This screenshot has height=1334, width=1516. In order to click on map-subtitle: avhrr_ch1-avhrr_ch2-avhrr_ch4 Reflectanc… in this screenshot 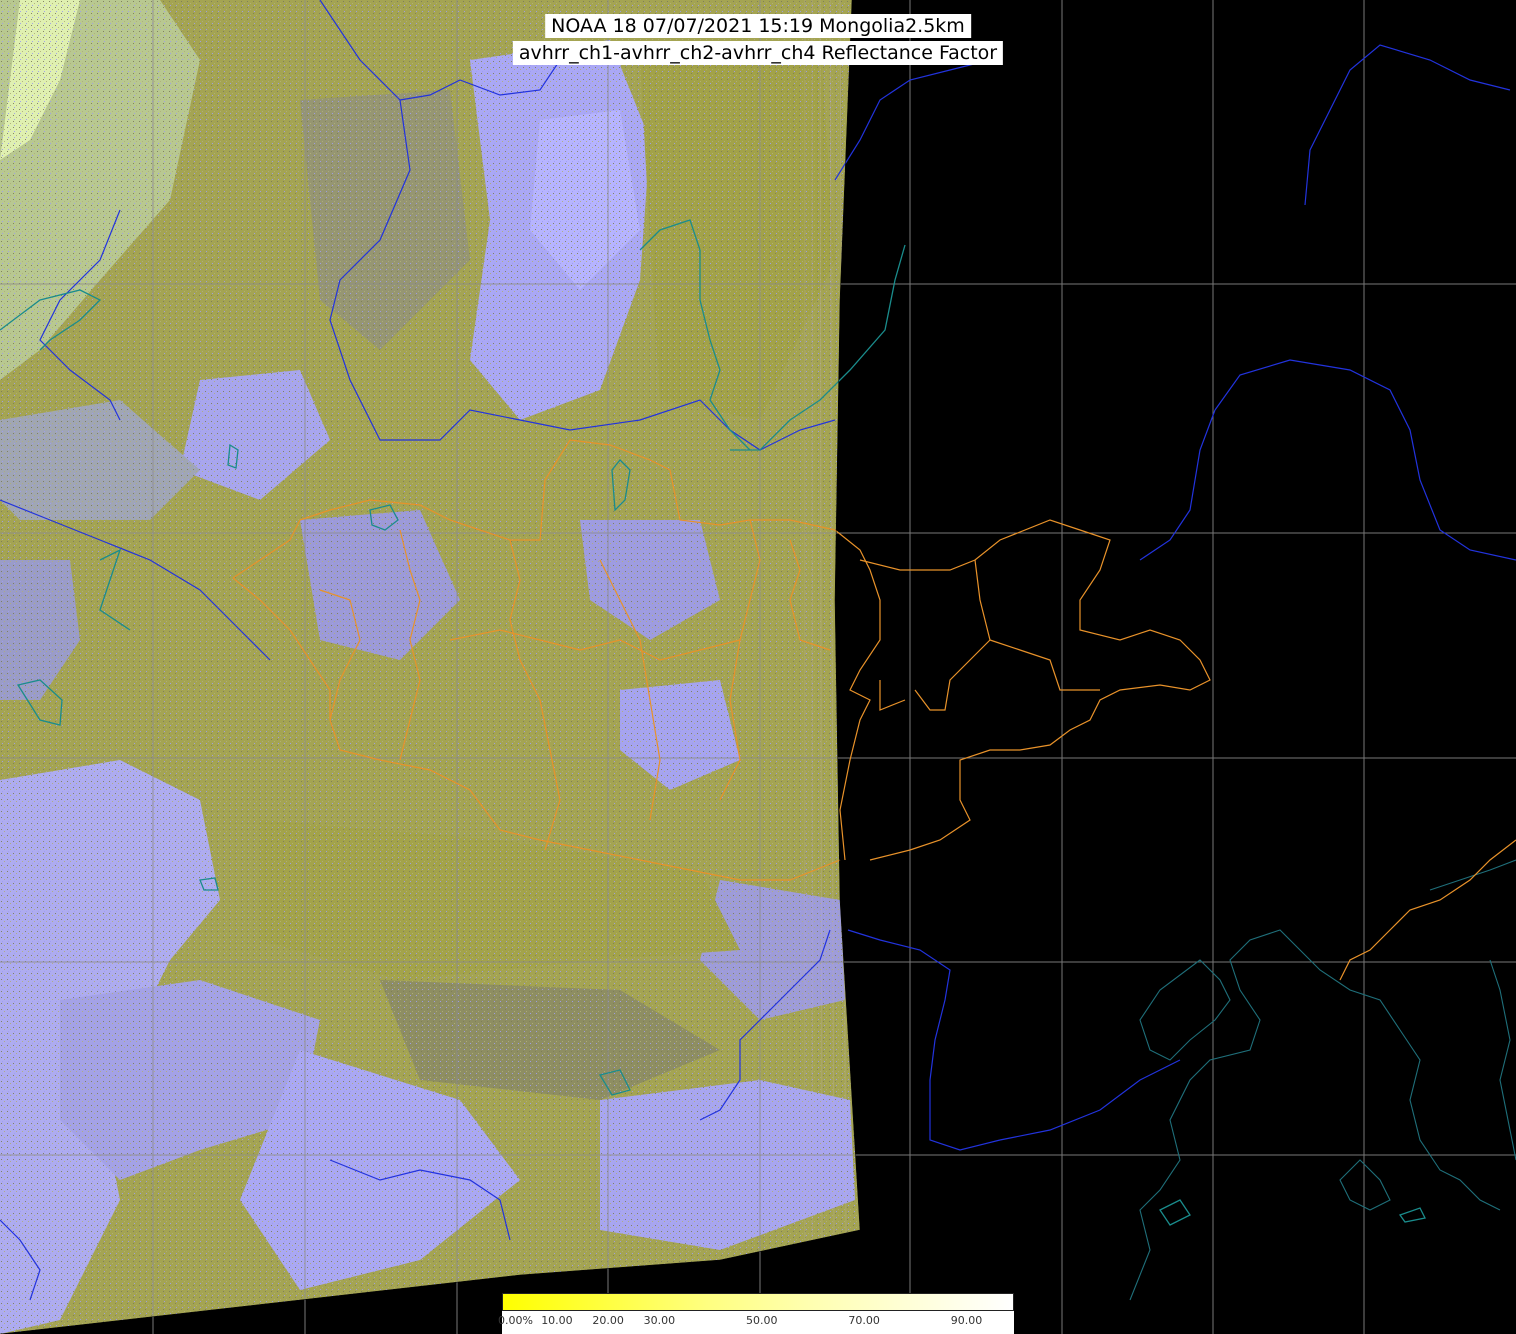, I will do `click(758, 53)`.